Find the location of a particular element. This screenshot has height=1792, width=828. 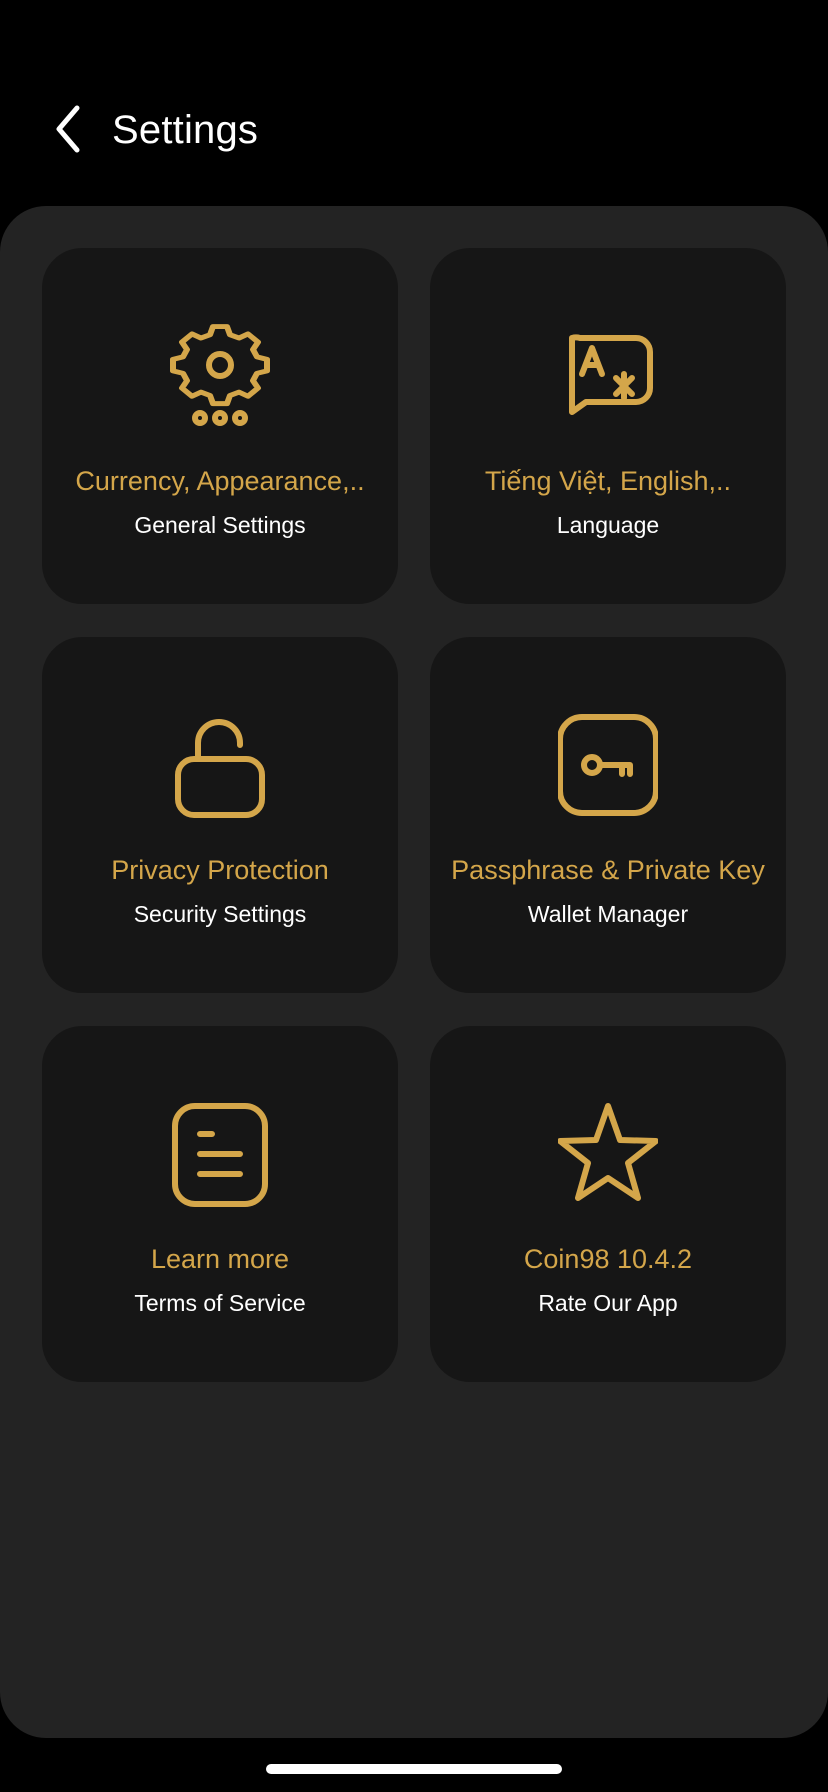

language-card: Tiếng Việt, English,.. Language is located at coordinates (608, 426).